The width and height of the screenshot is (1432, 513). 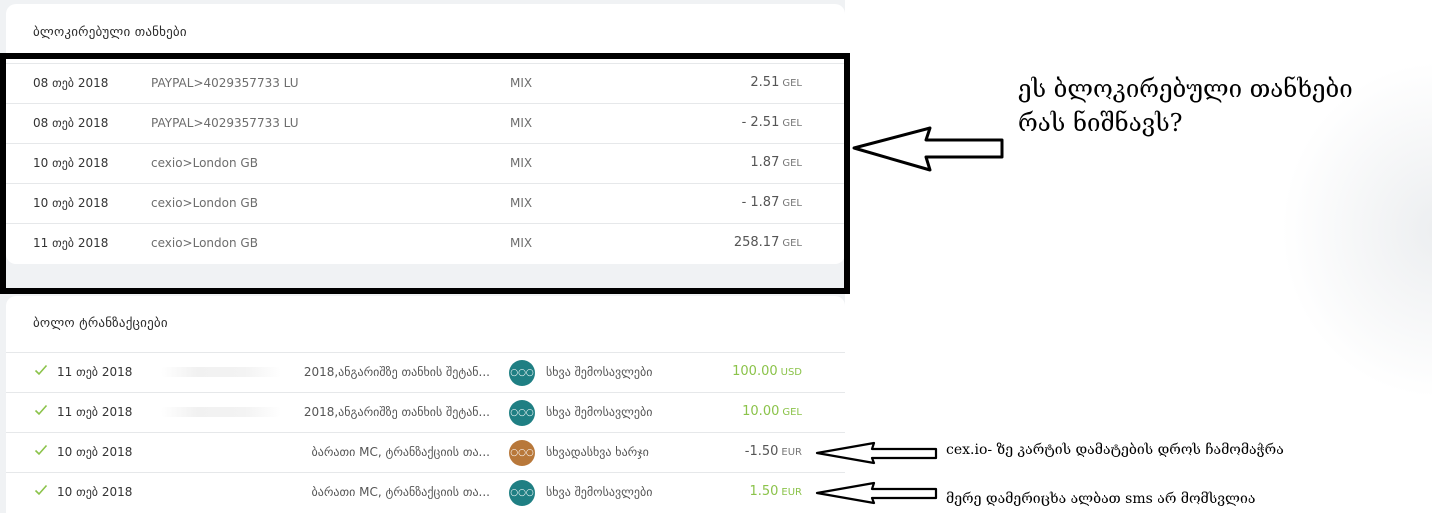 I want to click on annotation-arrow-large, so click(x=928, y=149).